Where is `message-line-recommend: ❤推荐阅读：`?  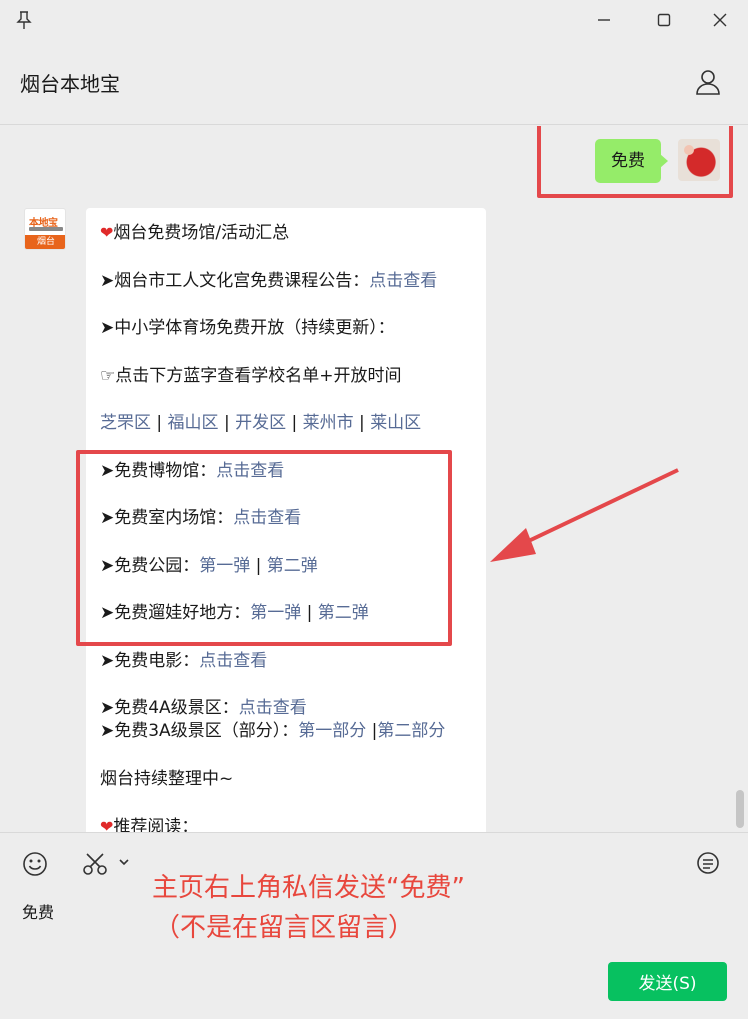 message-line-recommend: ❤推荐阅读： is located at coordinates (149, 822).